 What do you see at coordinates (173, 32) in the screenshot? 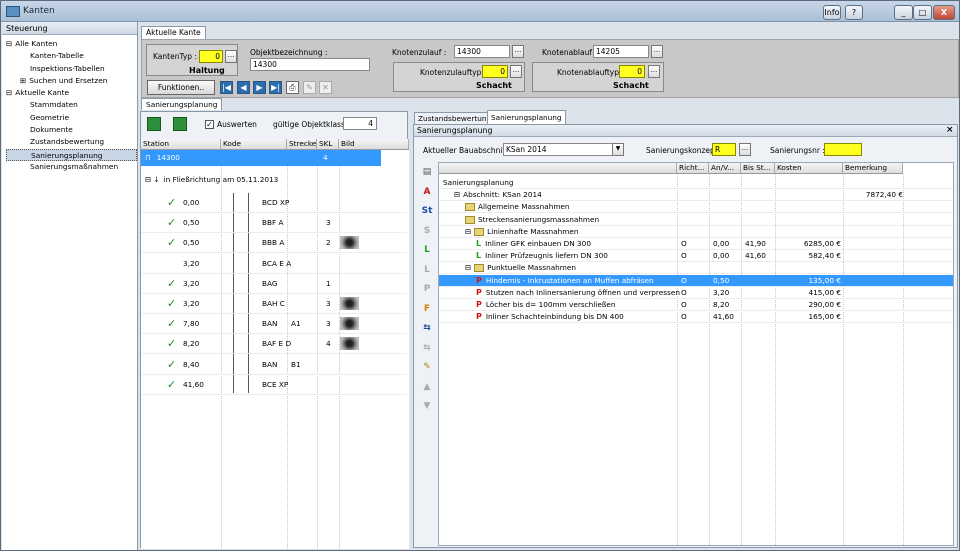
I see `tab-aktuelle-kante: Aktuelle Kante` at bounding box center [173, 32].